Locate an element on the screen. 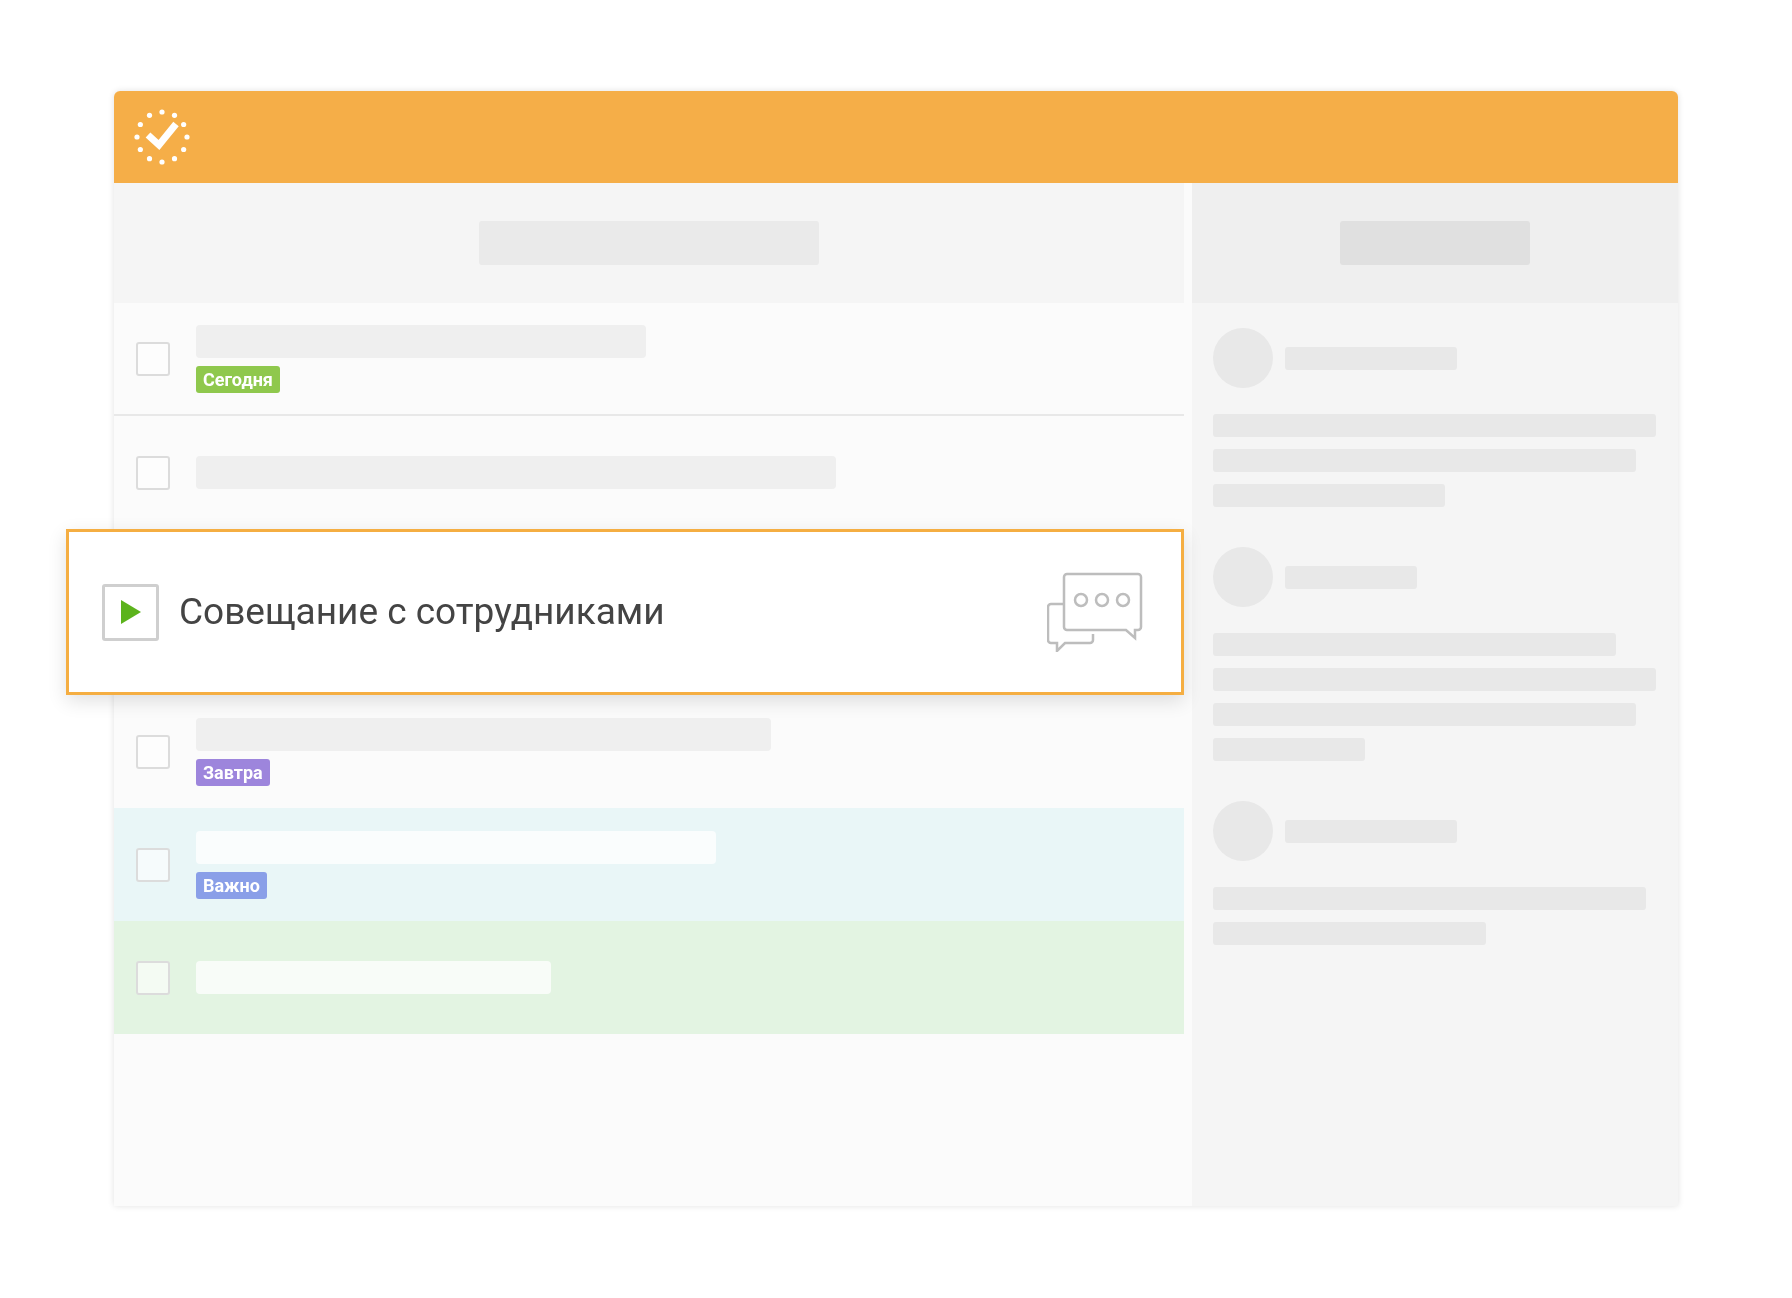 The width and height of the screenshot is (1792, 1298). check-clock-icon is located at coordinates (162, 137).